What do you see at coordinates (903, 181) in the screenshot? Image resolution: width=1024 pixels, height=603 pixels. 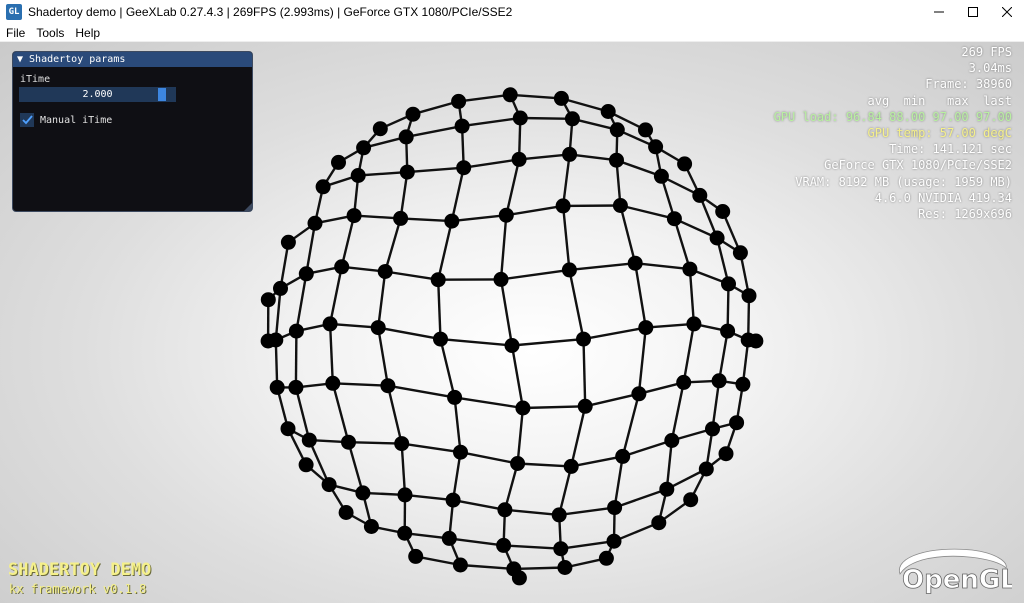 I see `stats-line: VRAM: 8192 MB (usage: 1959 MB)` at bounding box center [903, 181].